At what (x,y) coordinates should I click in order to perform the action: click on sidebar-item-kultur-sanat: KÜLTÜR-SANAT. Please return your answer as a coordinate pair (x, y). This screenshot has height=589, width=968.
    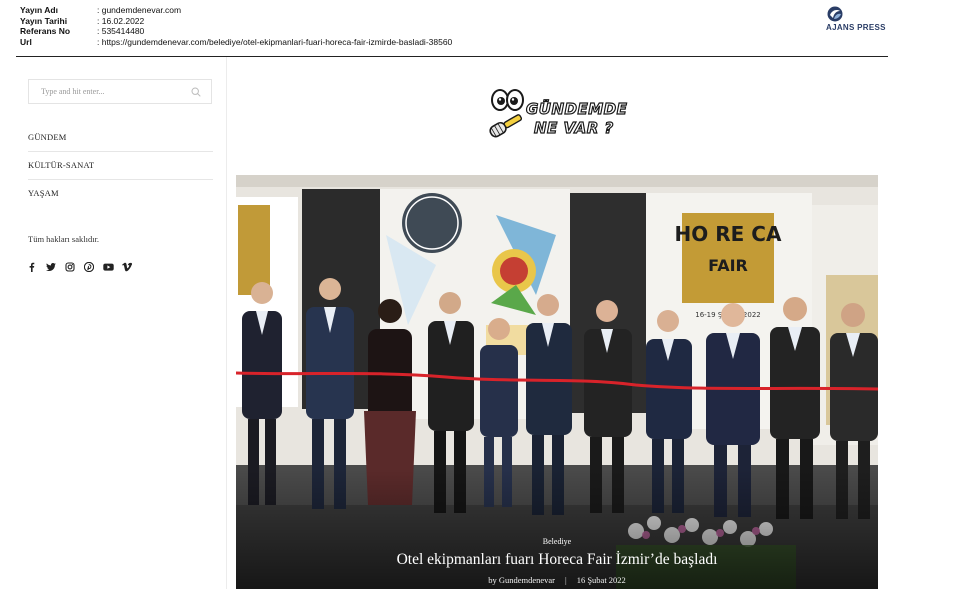
    Looking at the image, I should click on (120, 166).